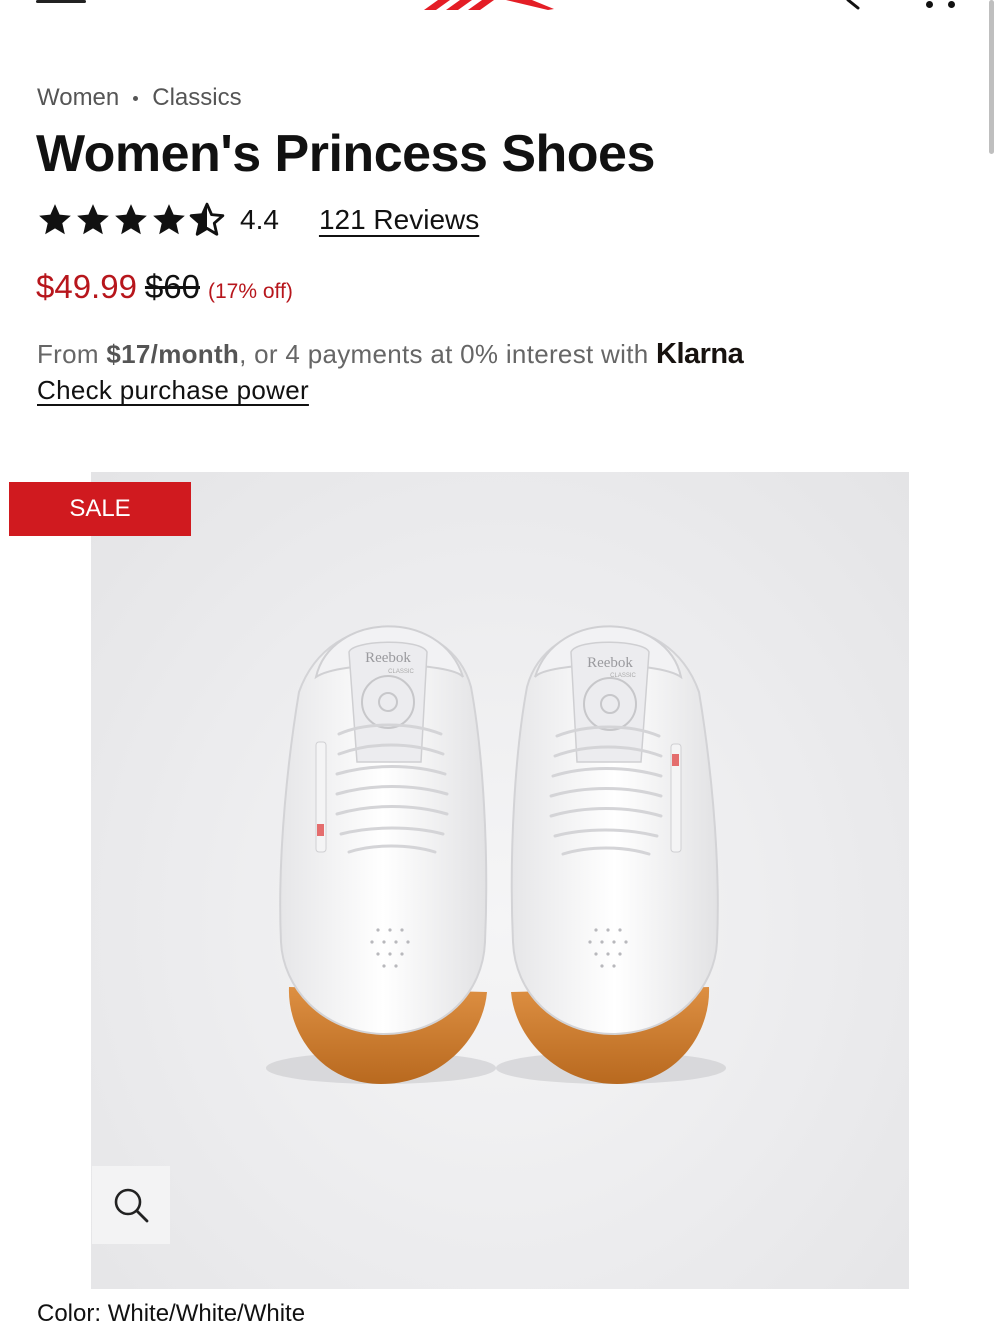 Image resolution: width=1000 pixels, height=1333 pixels. Describe the element at coordinates (173, 354) in the screenshot. I see `klarna-amount: $17/month` at that location.